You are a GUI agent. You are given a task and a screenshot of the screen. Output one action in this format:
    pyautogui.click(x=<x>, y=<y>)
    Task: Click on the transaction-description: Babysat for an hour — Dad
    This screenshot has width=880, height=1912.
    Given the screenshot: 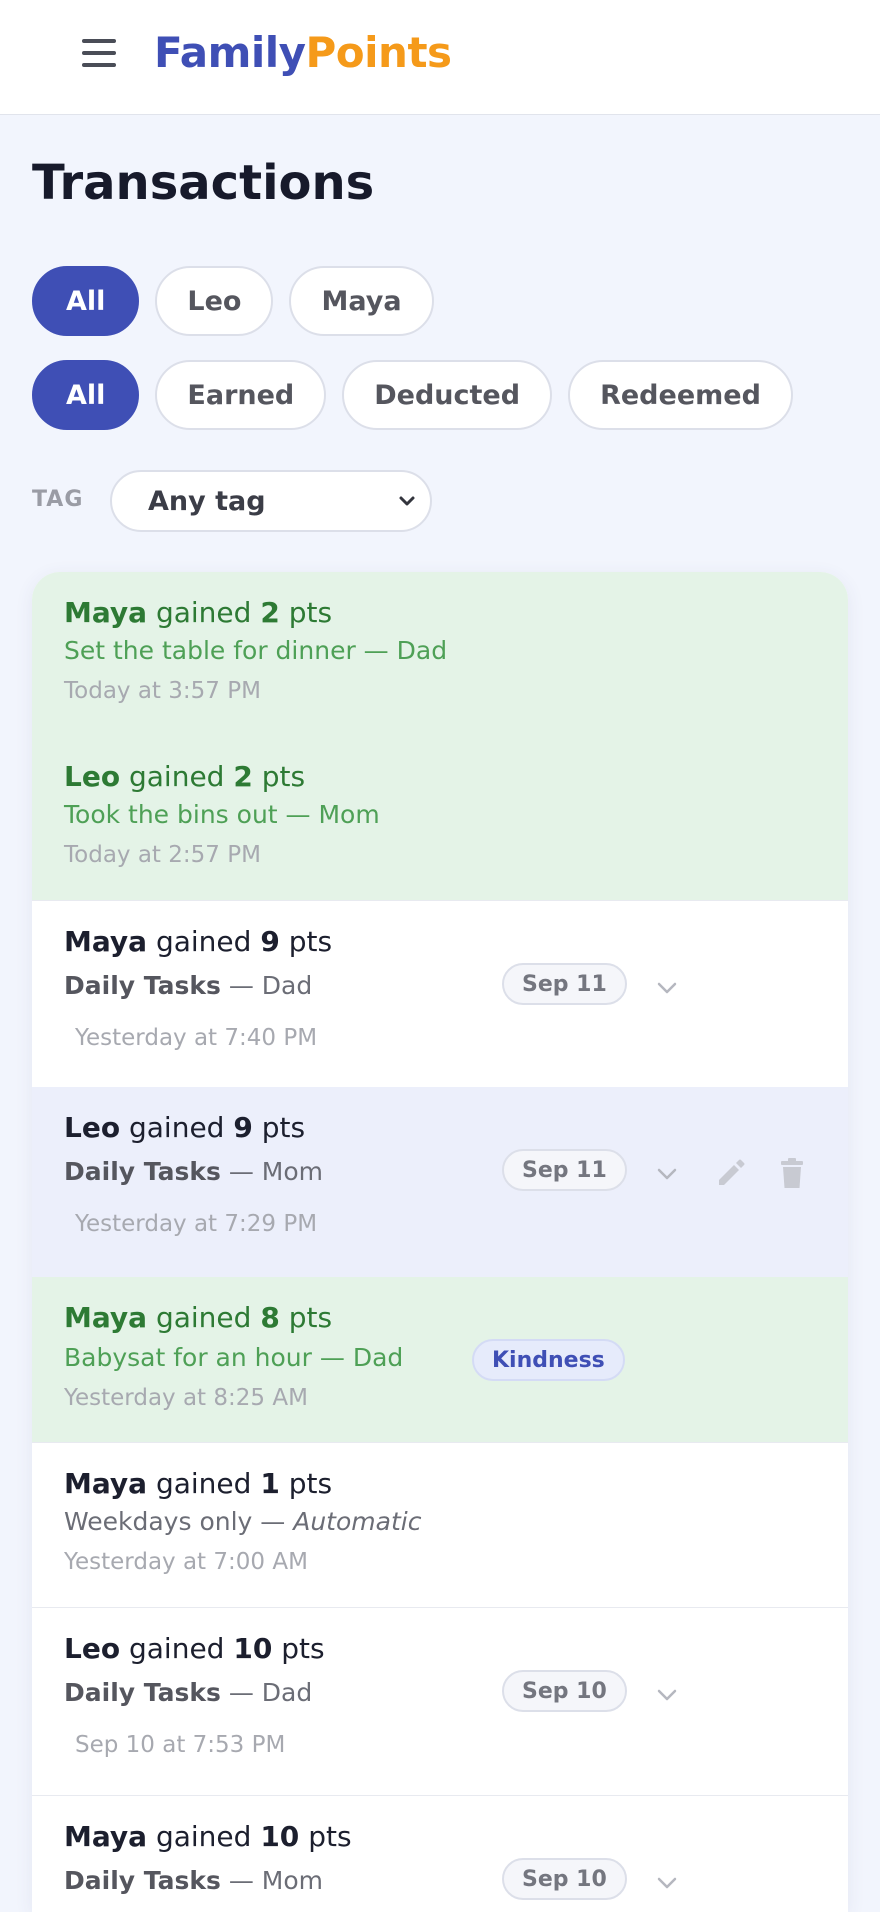 What is the action you would take?
    pyautogui.click(x=234, y=1357)
    